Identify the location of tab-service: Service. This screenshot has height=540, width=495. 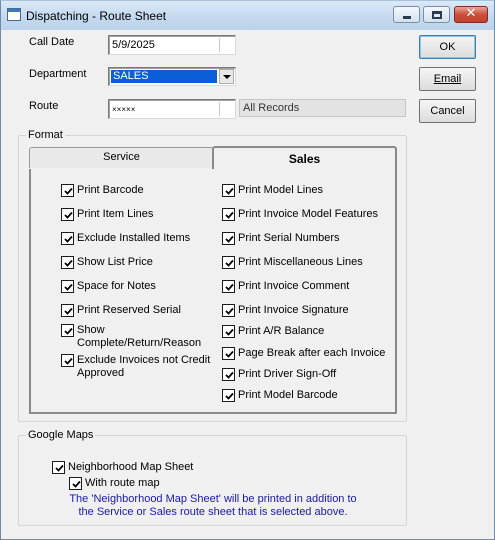
(121, 157).